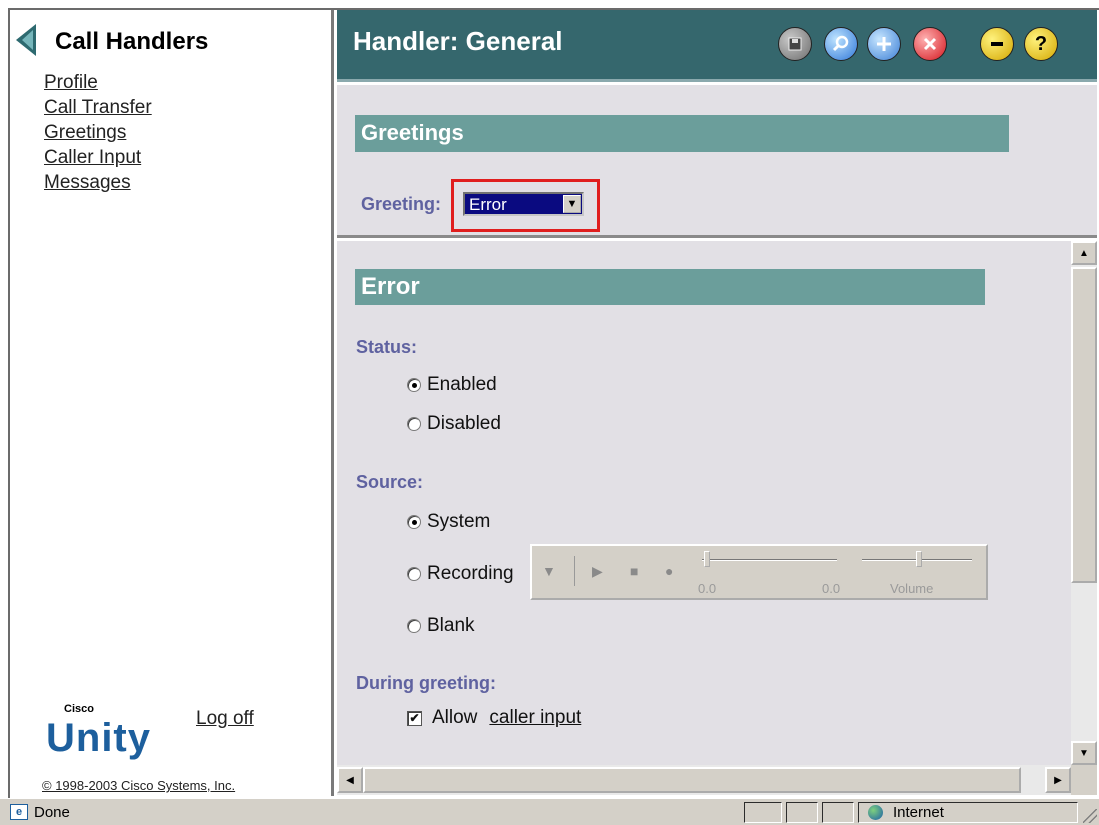 This screenshot has height=825, width=1099. What do you see at coordinates (98, 82) in the screenshot?
I see `nav-link-profile: Profile` at bounding box center [98, 82].